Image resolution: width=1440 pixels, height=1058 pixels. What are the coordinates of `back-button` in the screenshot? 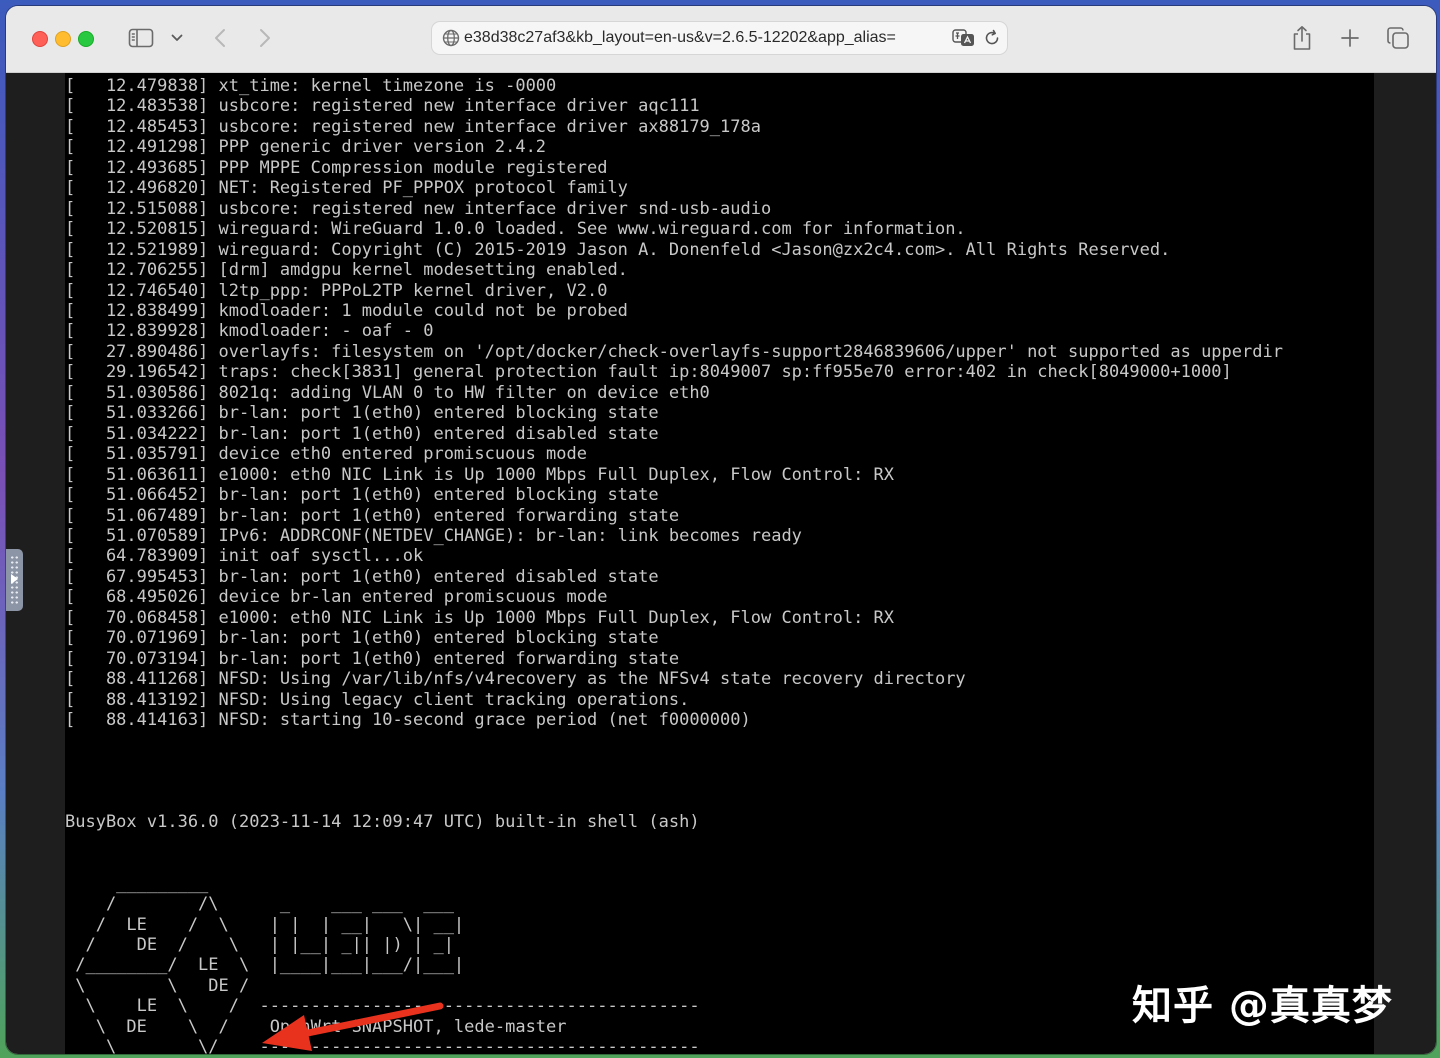 It's located at (220, 38).